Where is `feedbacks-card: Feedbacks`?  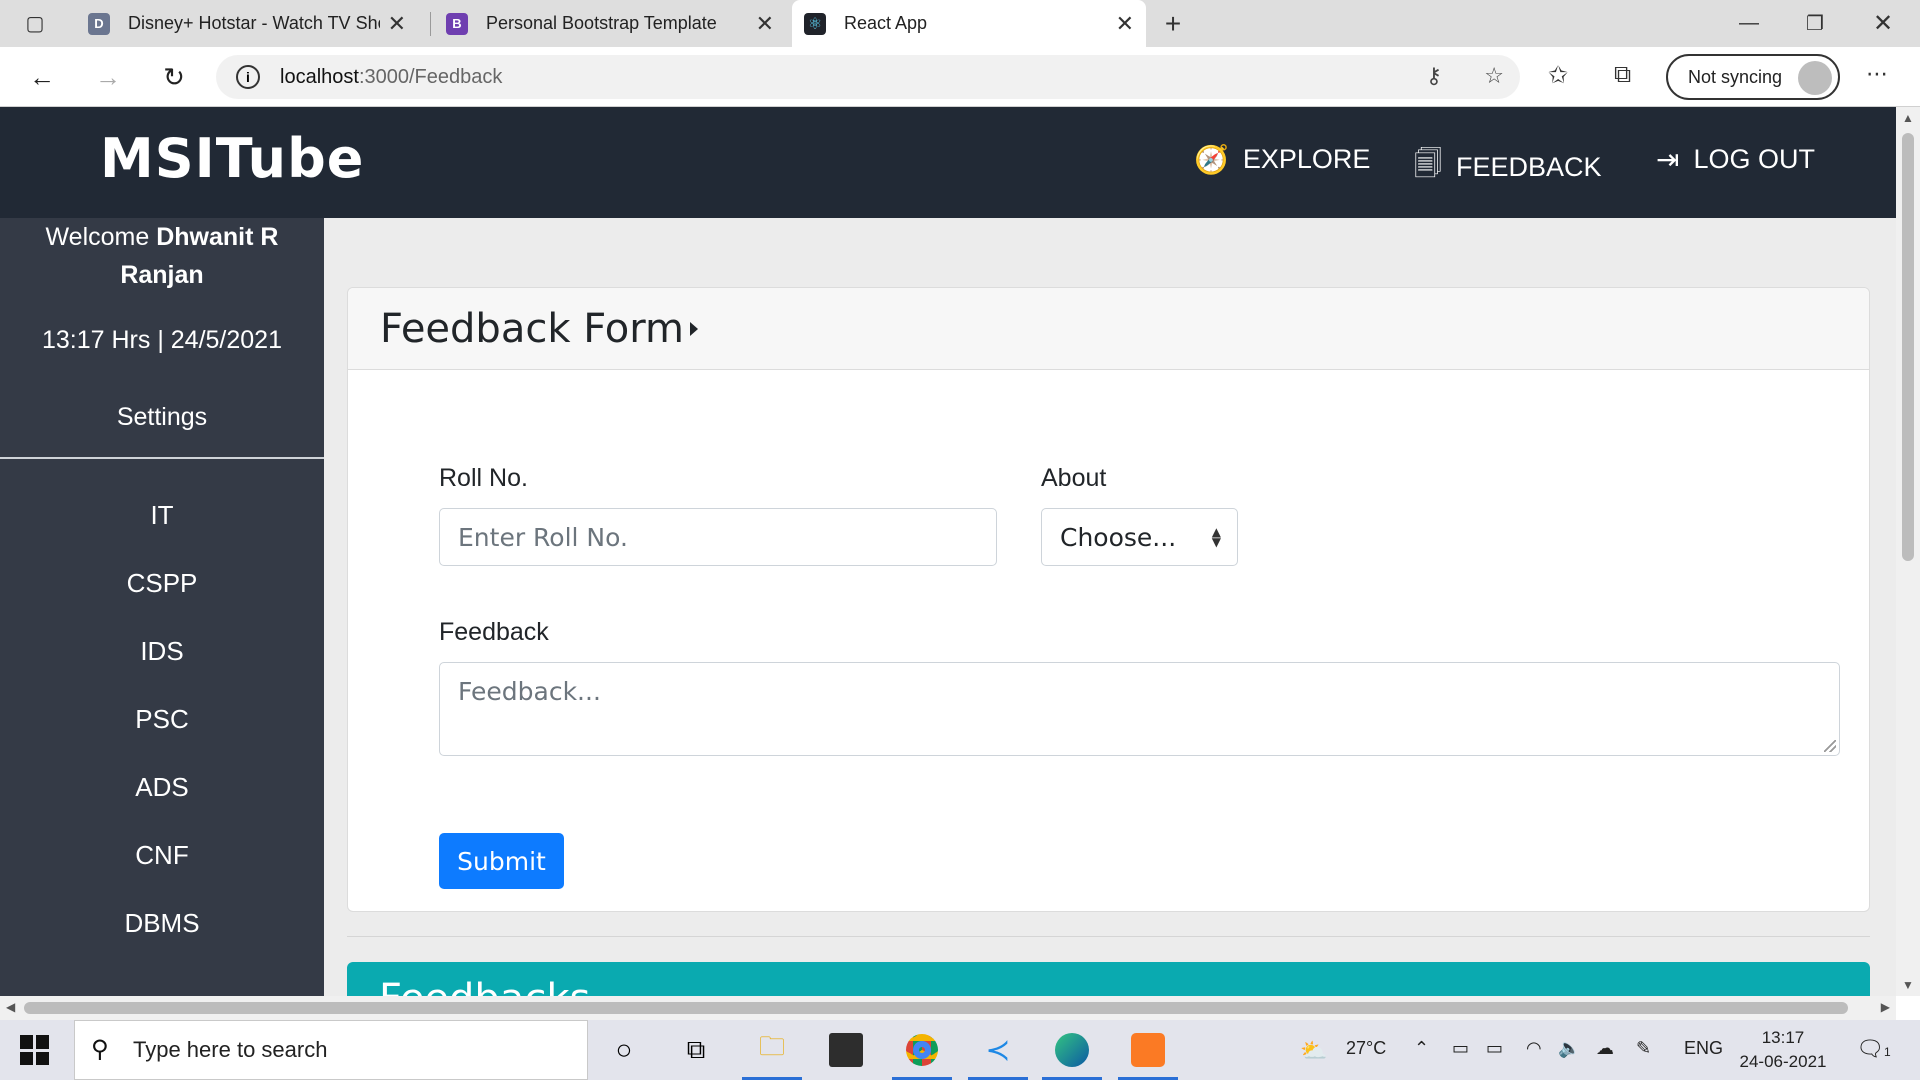 feedbacks-card: Feedbacks is located at coordinates (1108, 979).